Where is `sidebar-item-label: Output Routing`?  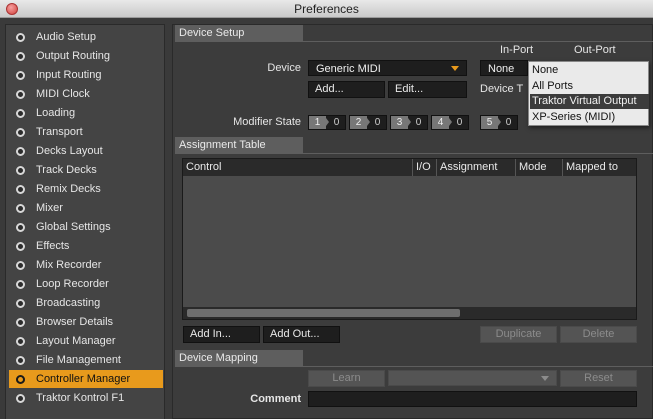 sidebar-item-label: Output Routing is located at coordinates (73, 56).